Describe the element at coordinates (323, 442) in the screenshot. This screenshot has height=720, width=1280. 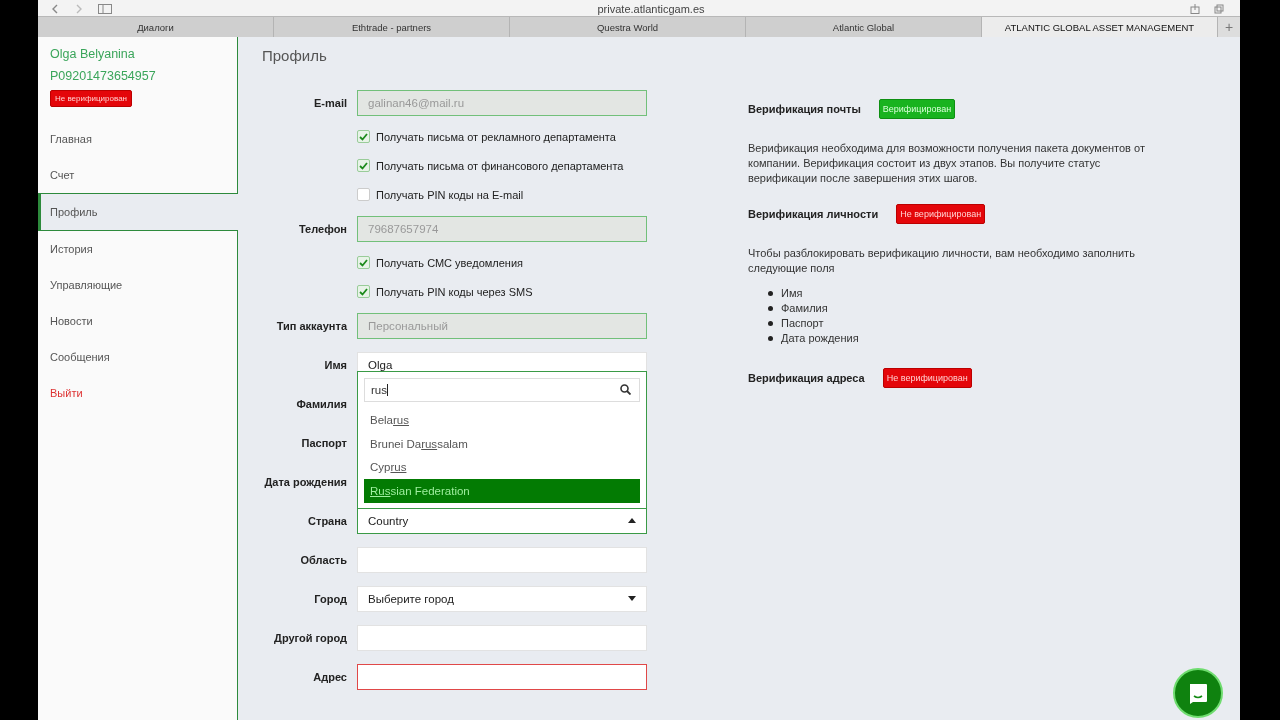
I see `field-label: Паспорт` at that location.